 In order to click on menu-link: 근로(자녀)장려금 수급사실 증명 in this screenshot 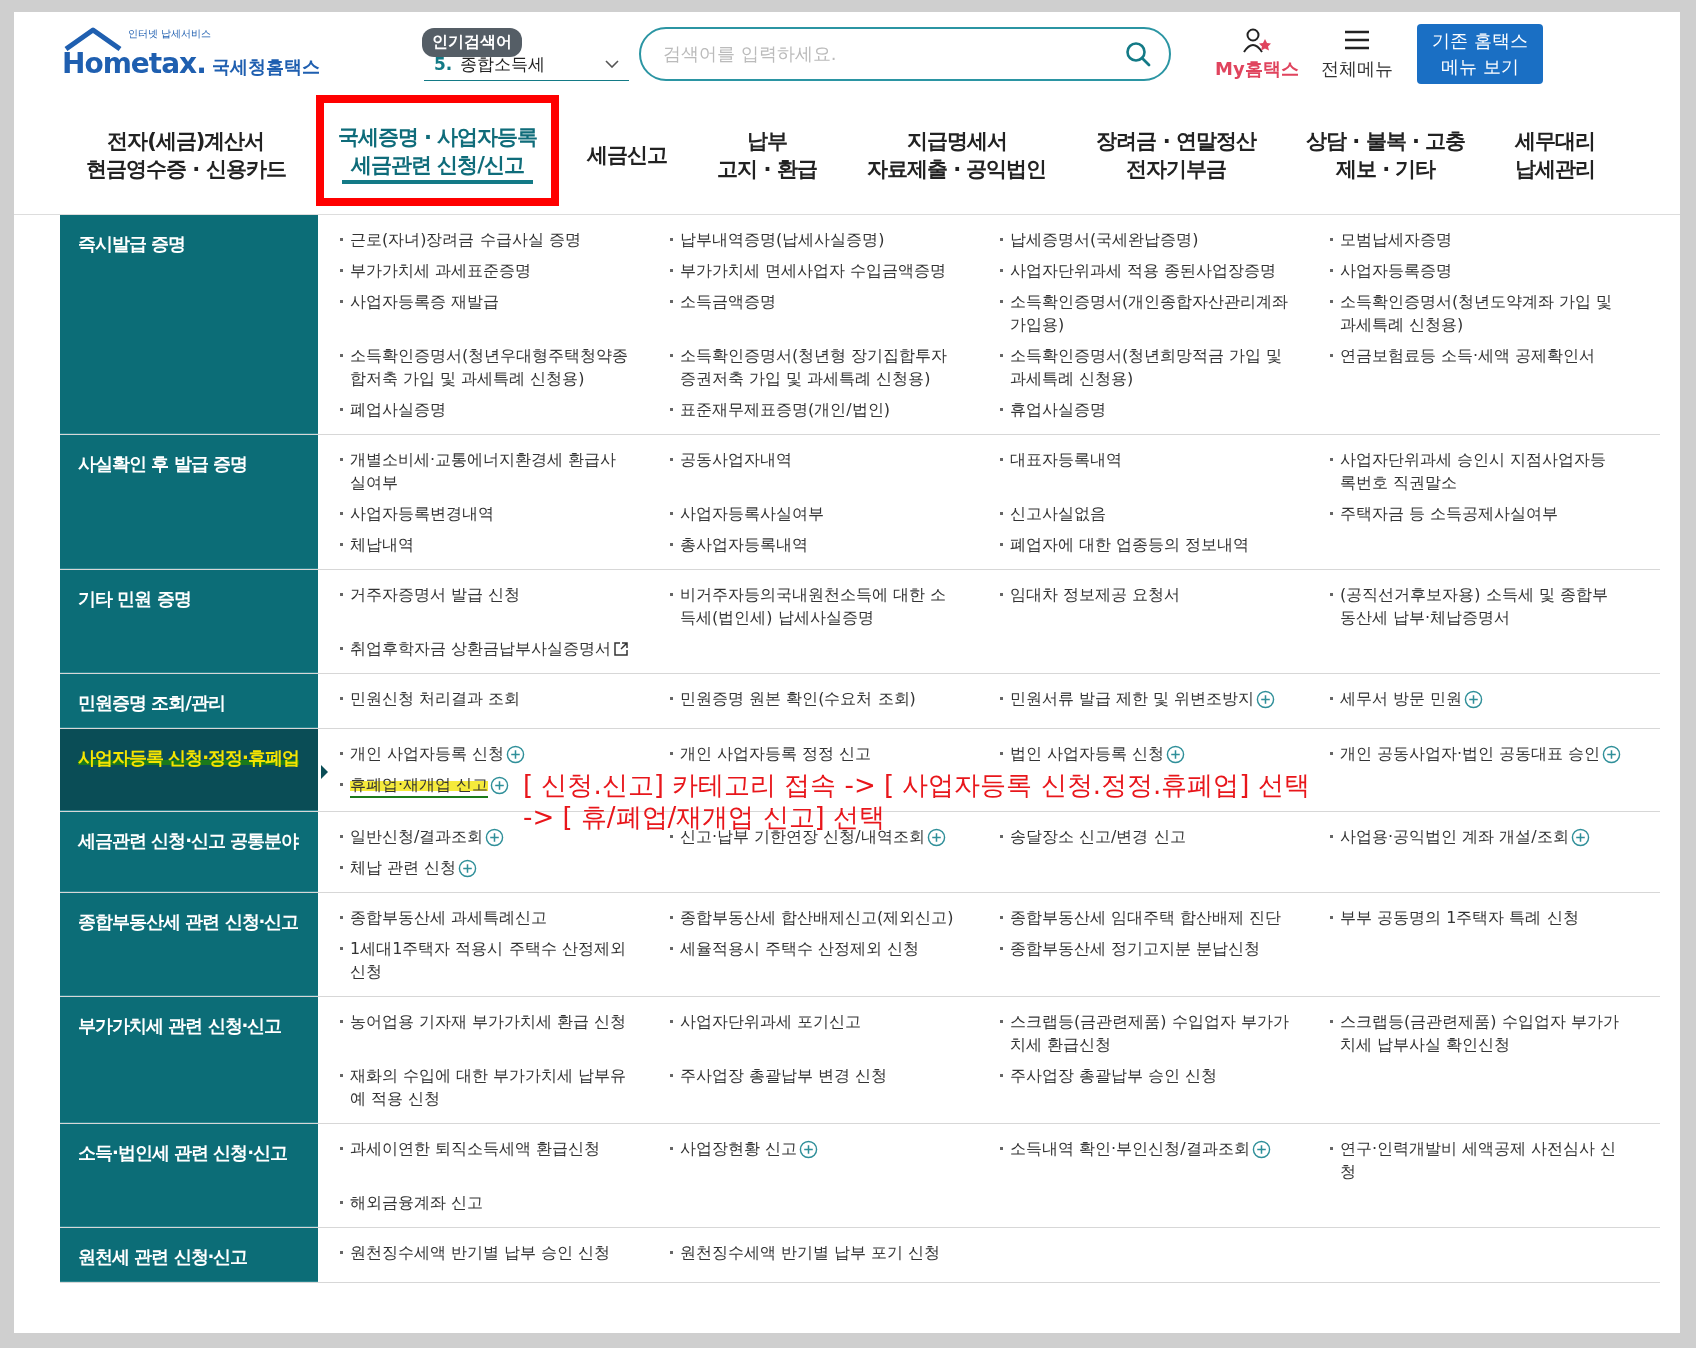, I will do `click(465, 239)`.